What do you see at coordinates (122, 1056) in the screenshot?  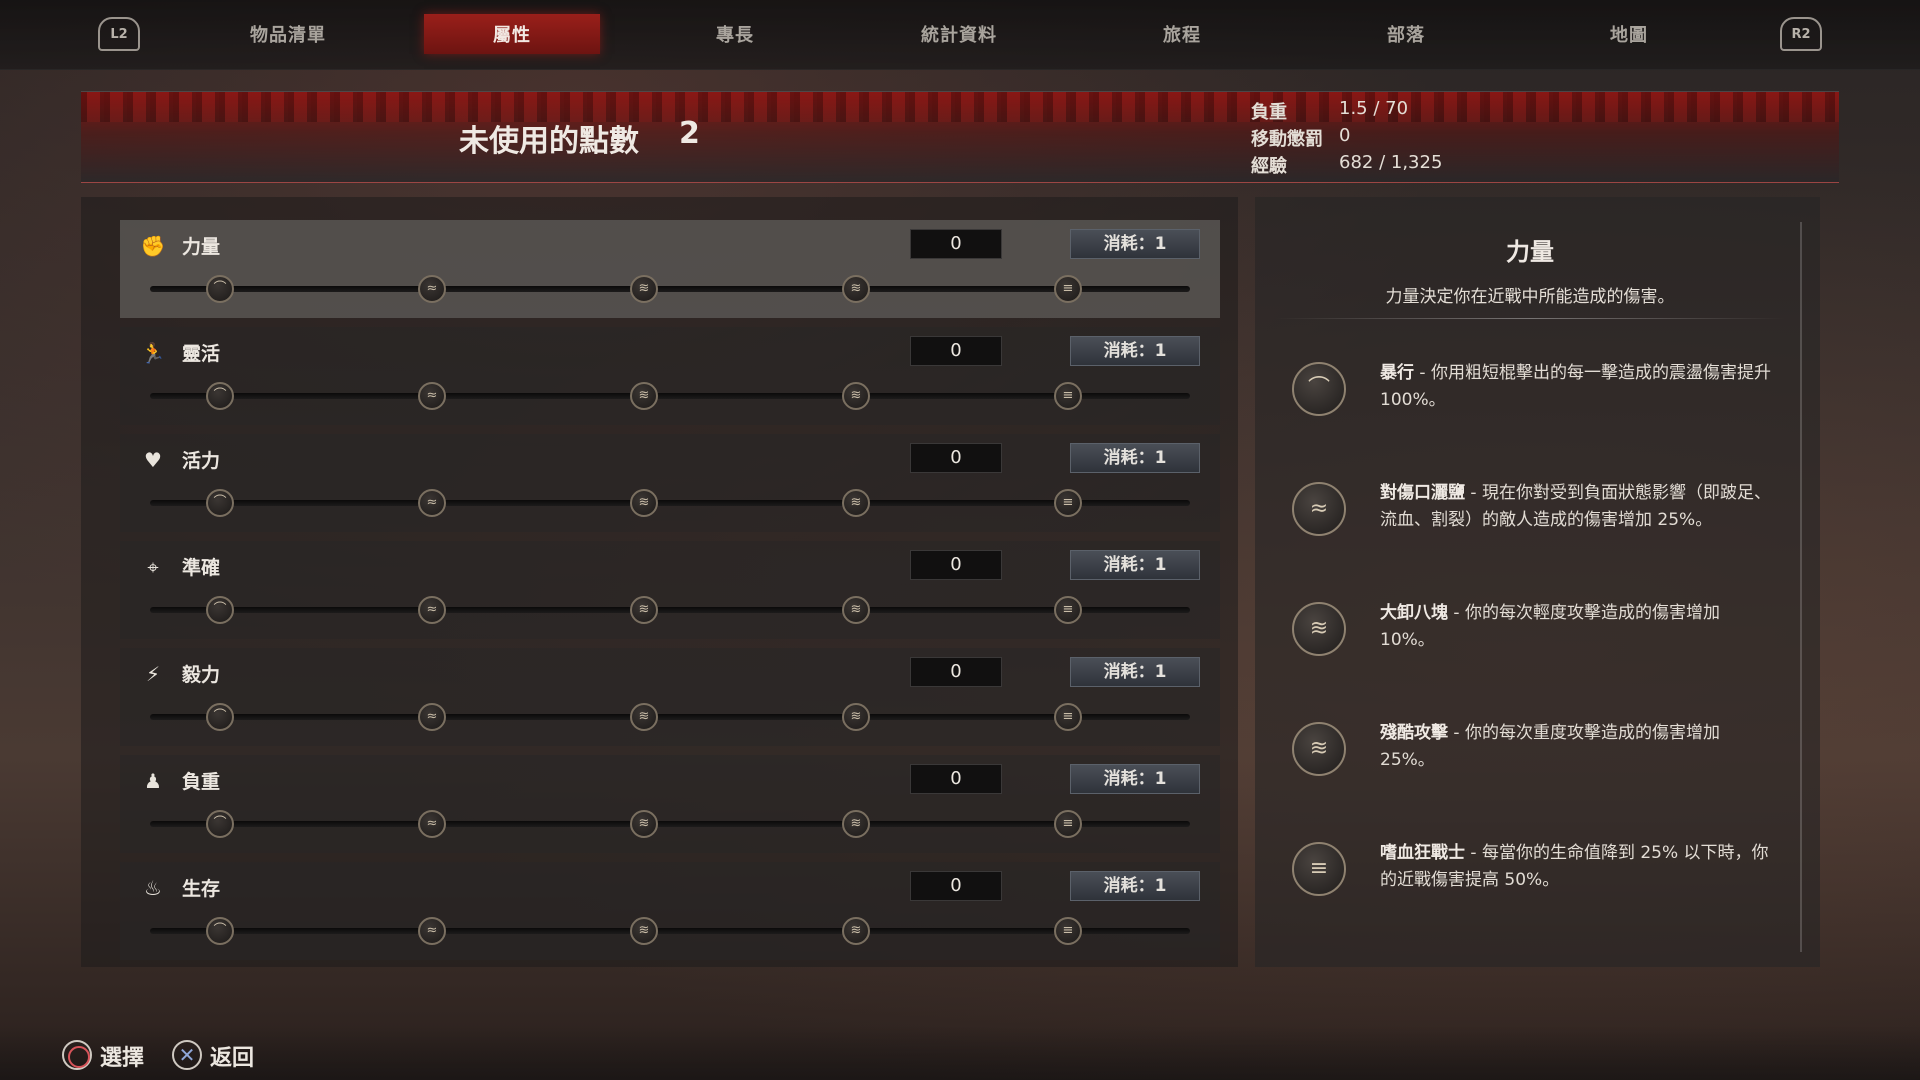 I see `select-prompt: 選擇` at bounding box center [122, 1056].